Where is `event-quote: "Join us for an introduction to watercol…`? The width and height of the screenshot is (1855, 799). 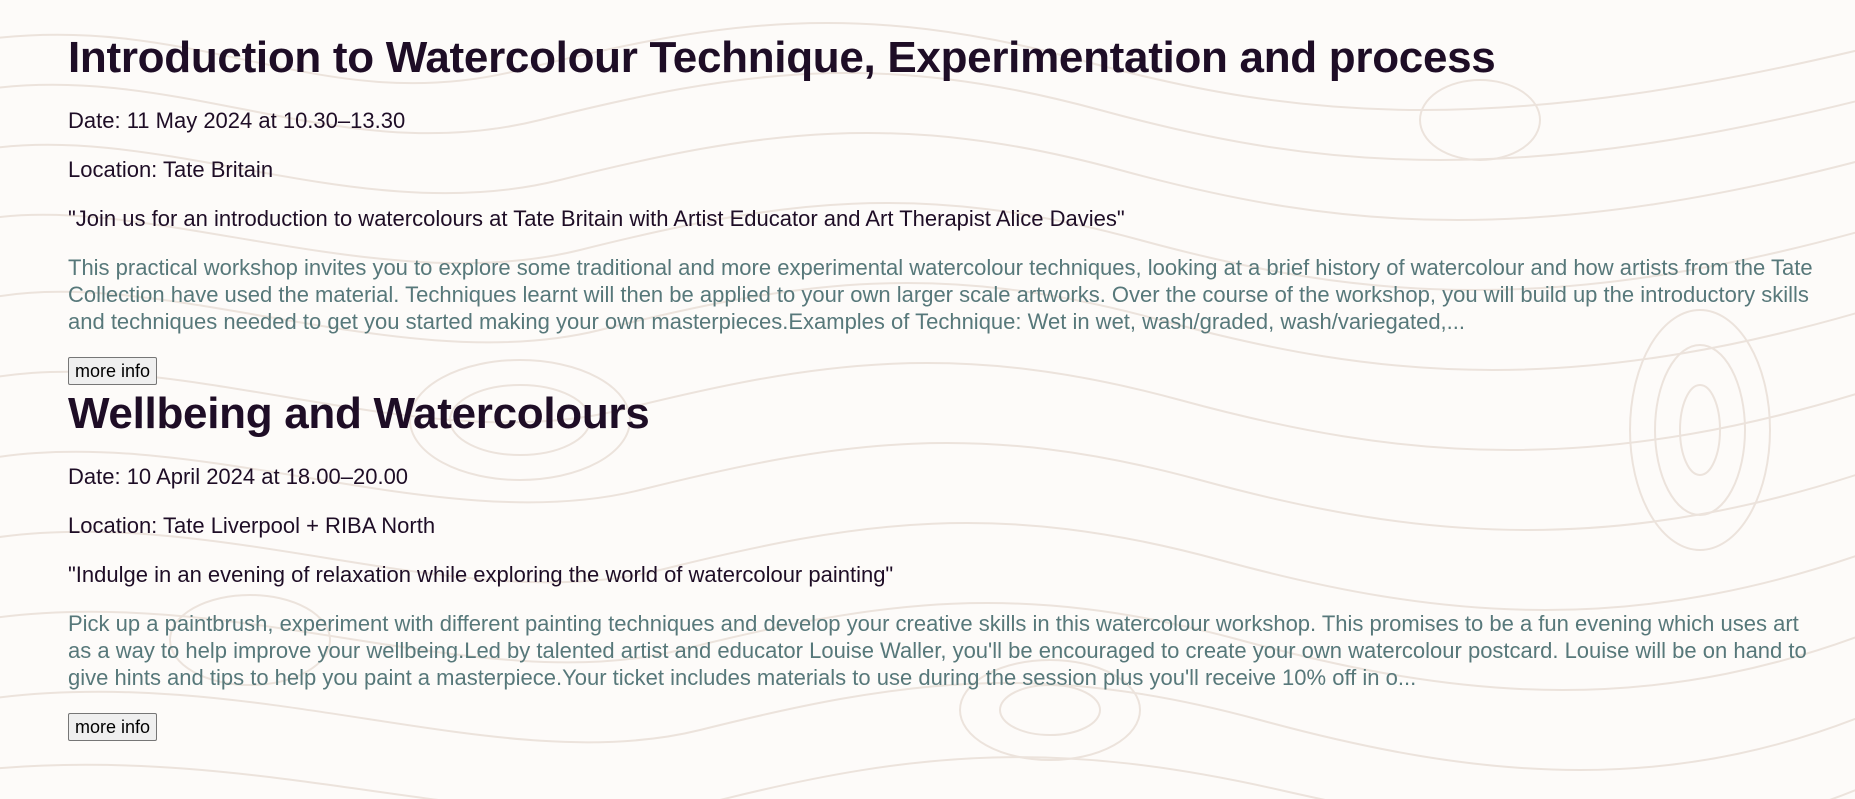
event-quote: "Join us for an introduction to watercol… is located at coordinates (596, 218).